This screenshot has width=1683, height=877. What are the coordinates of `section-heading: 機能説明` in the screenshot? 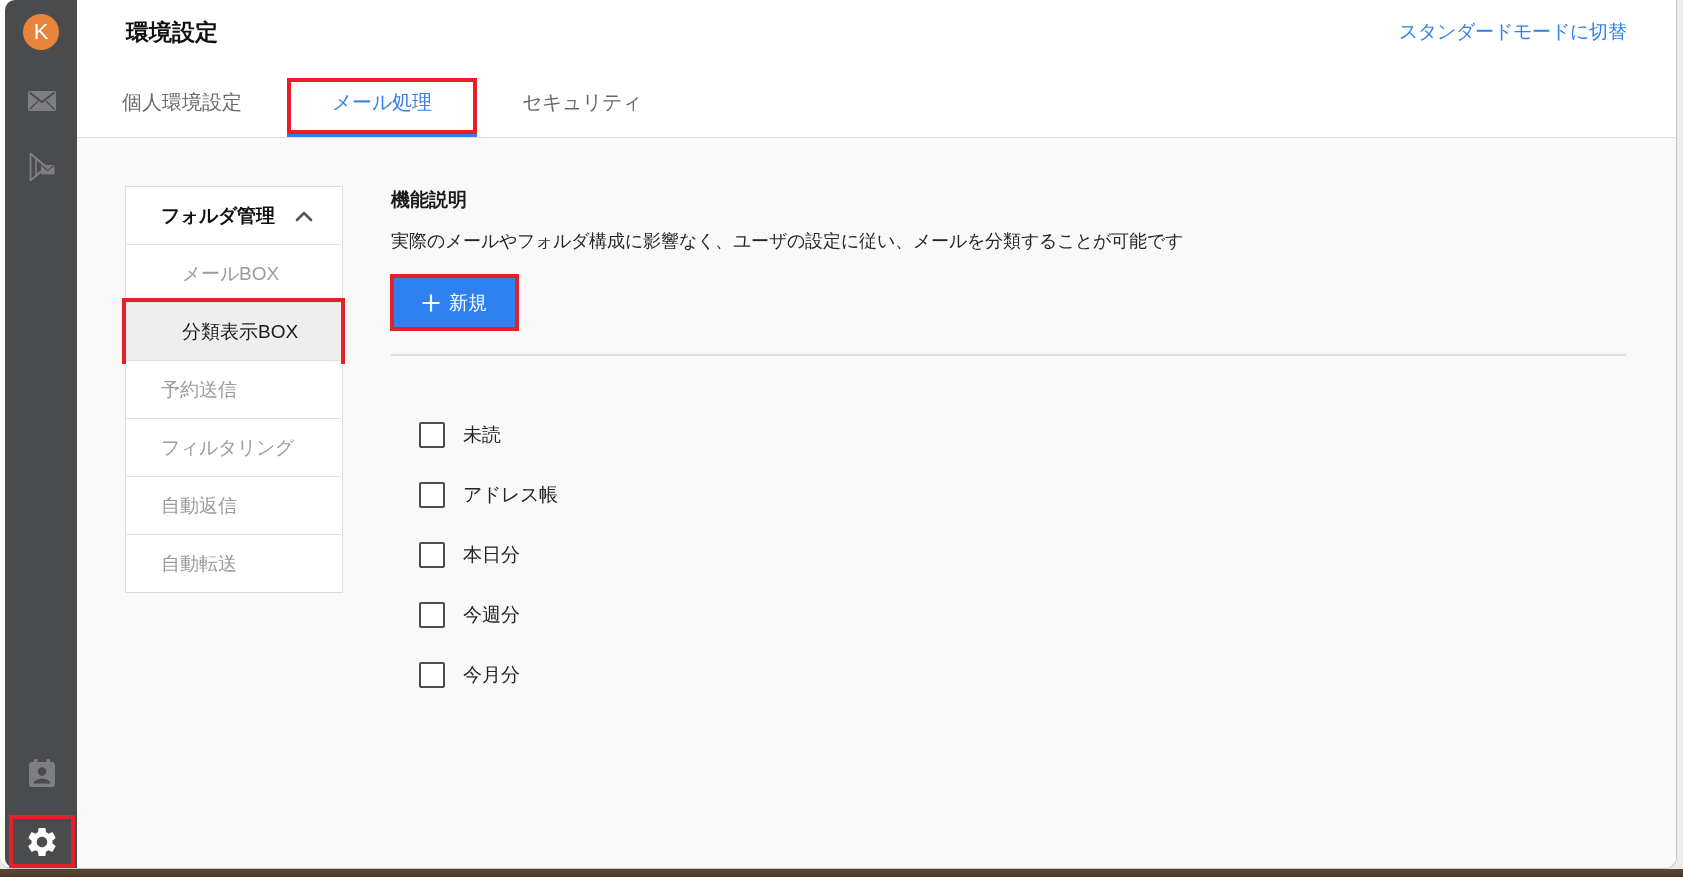 It's located at (429, 200).